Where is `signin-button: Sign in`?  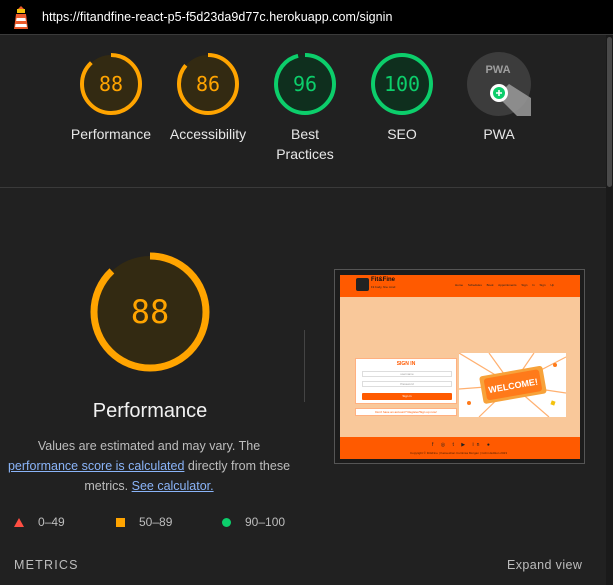
signin-button: Sign in is located at coordinates (407, 396).